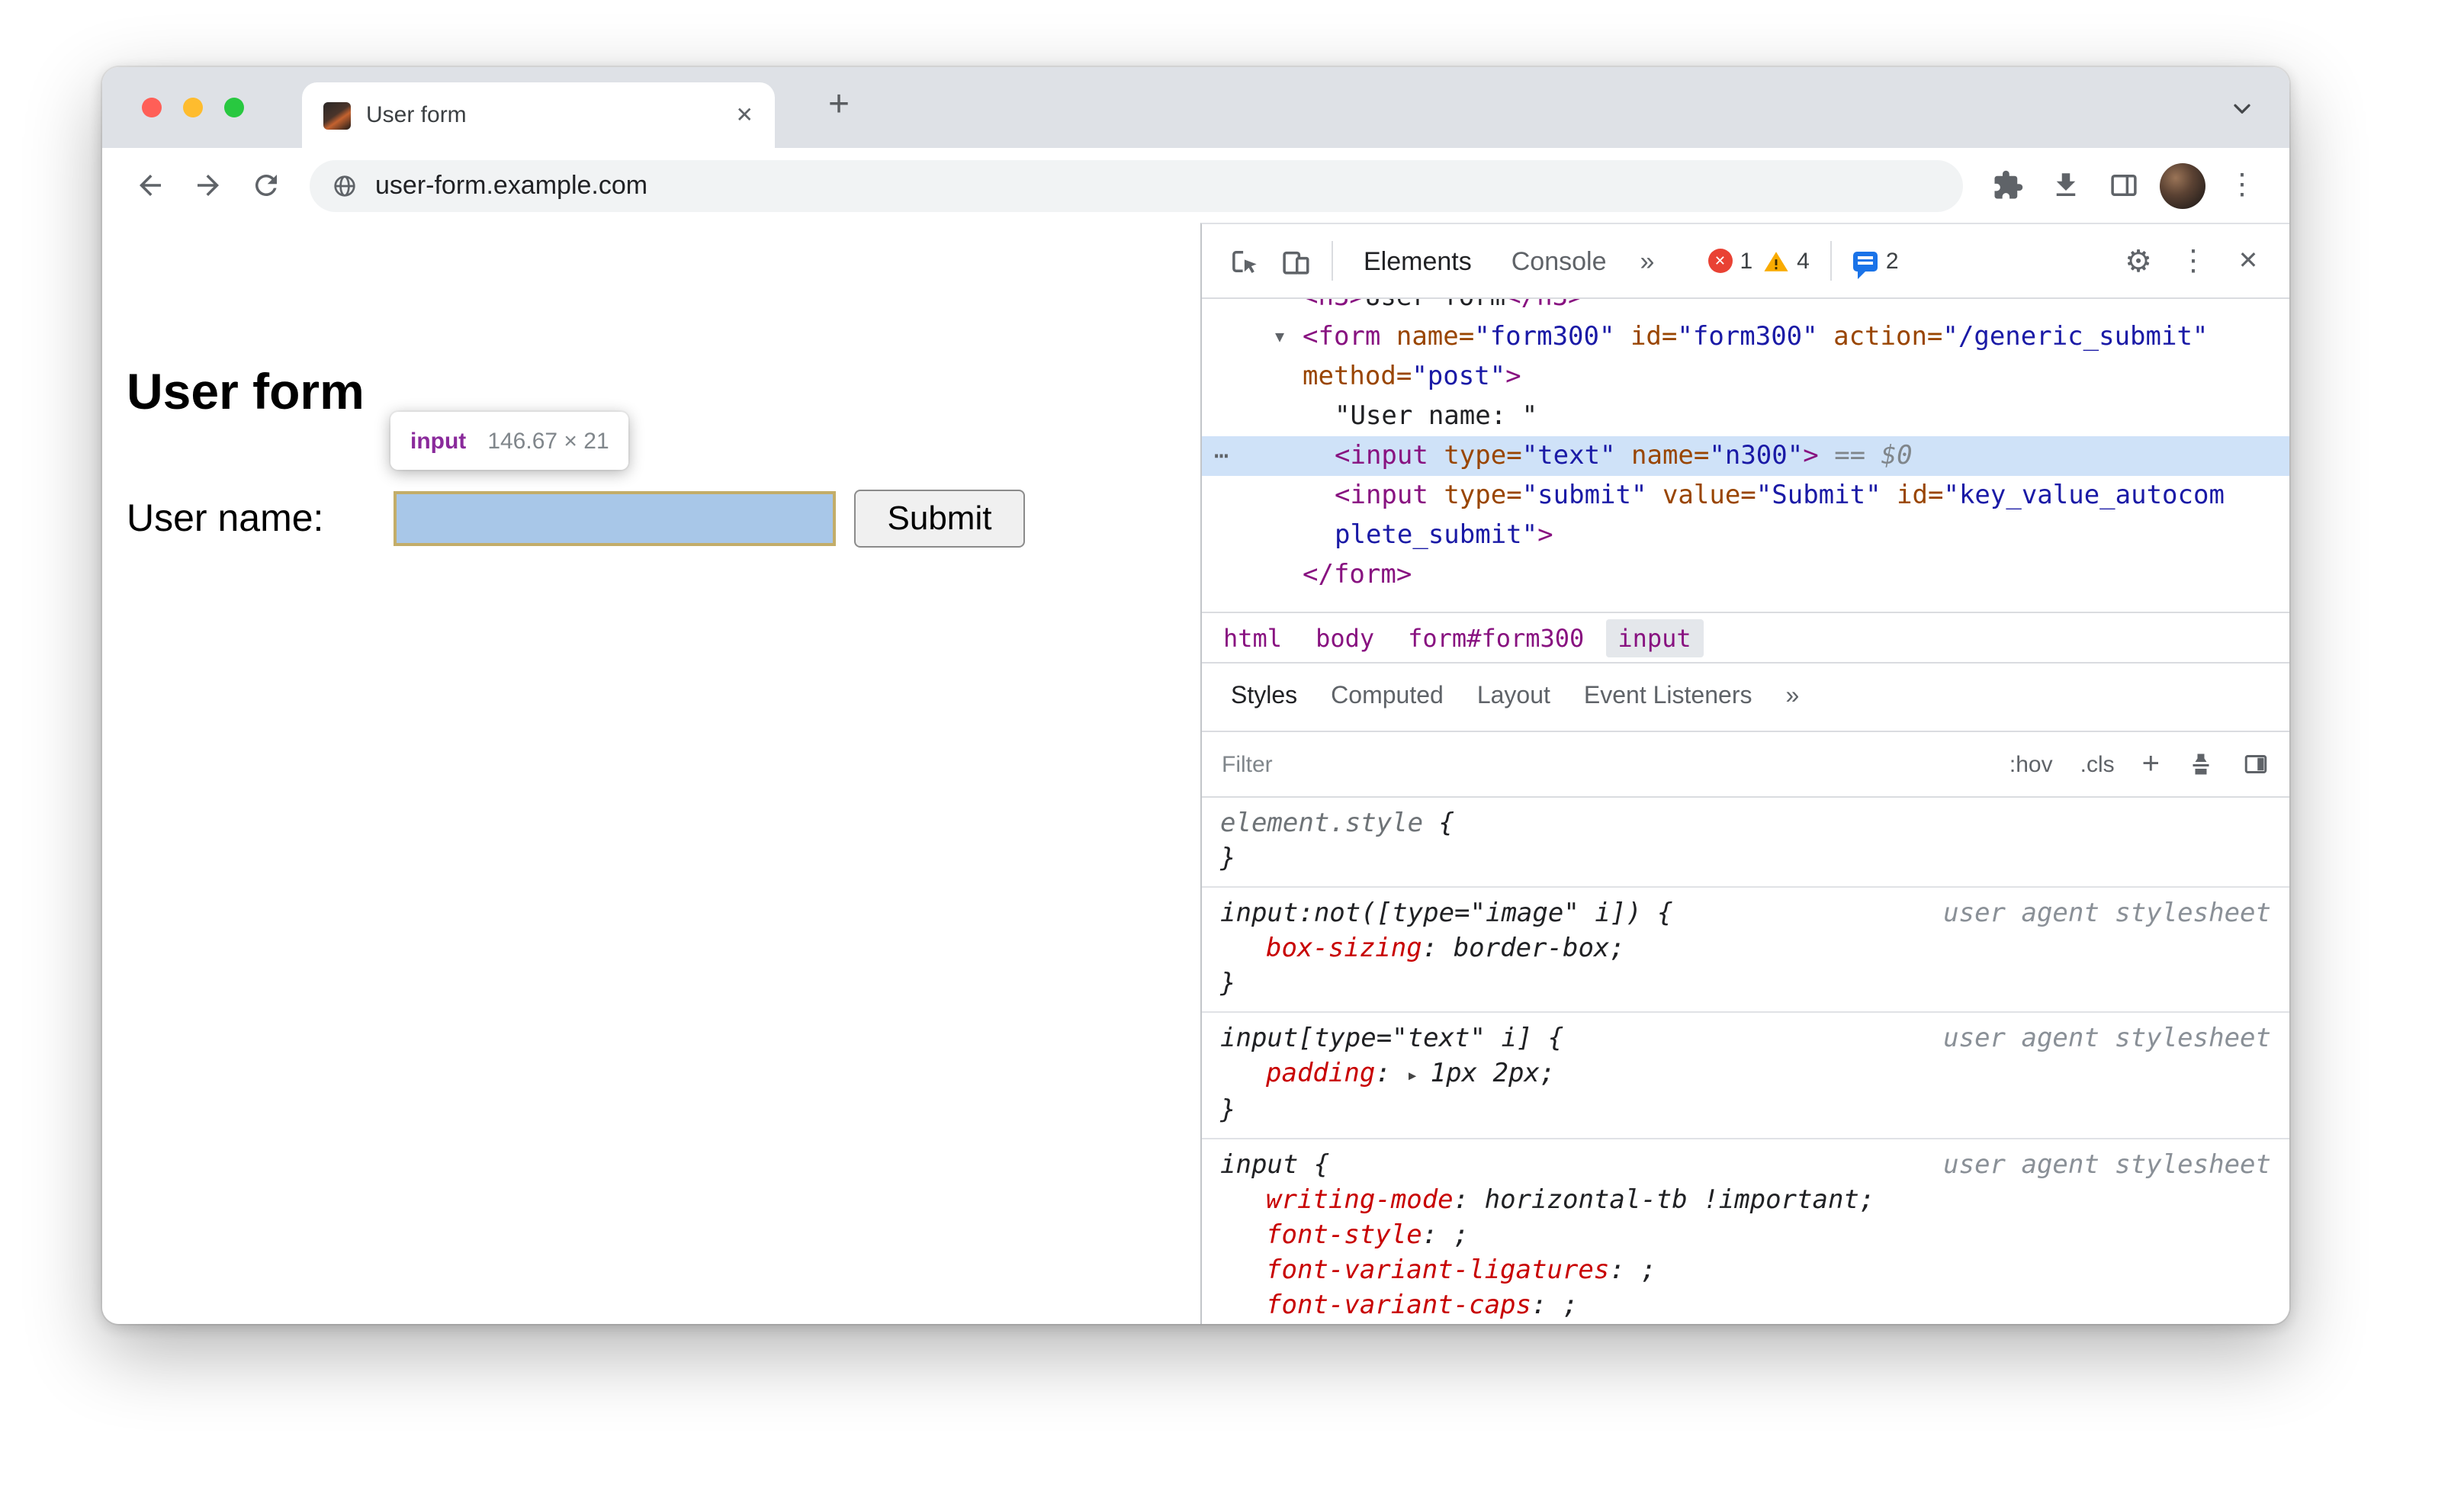  I want to click on site-info-globe-icon, so click(344, 185).